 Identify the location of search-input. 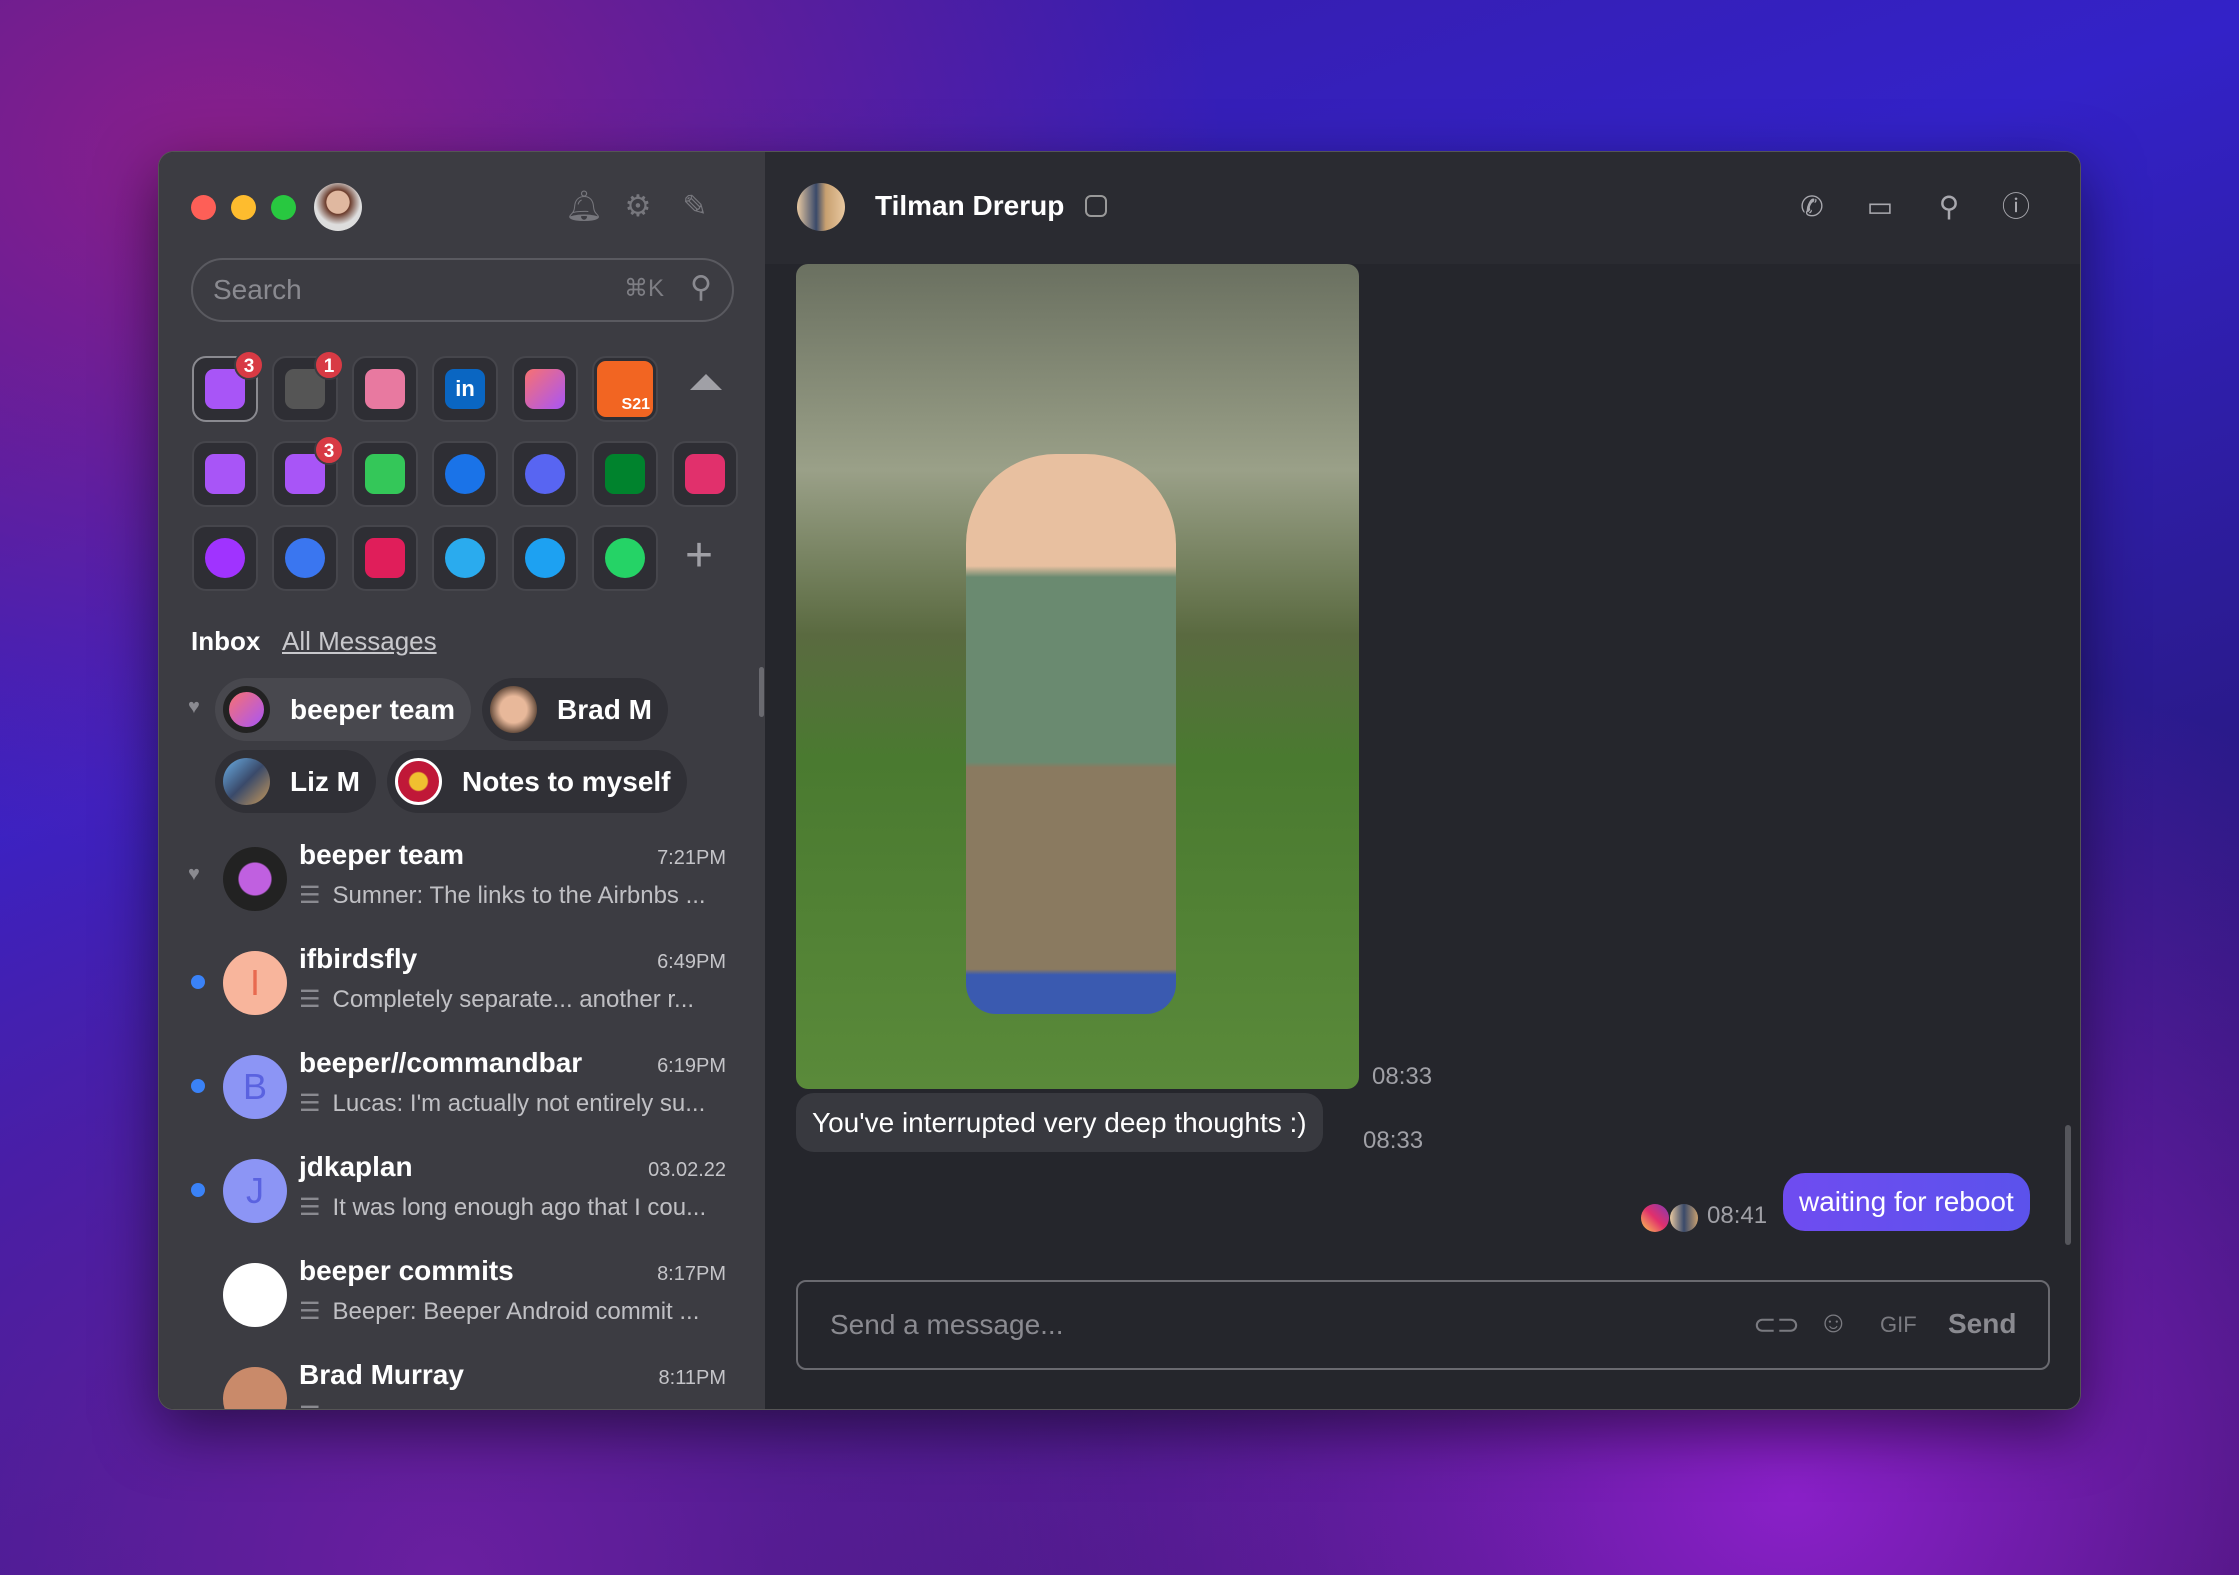
(403, 290).